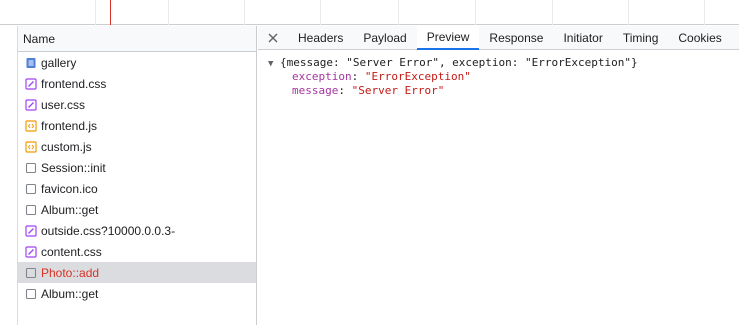 The height and width of the screenshot is (325, 739). Describe the element at coordinates (137, 167) in the screenshot. I see `request-row: Session::init` at that location.